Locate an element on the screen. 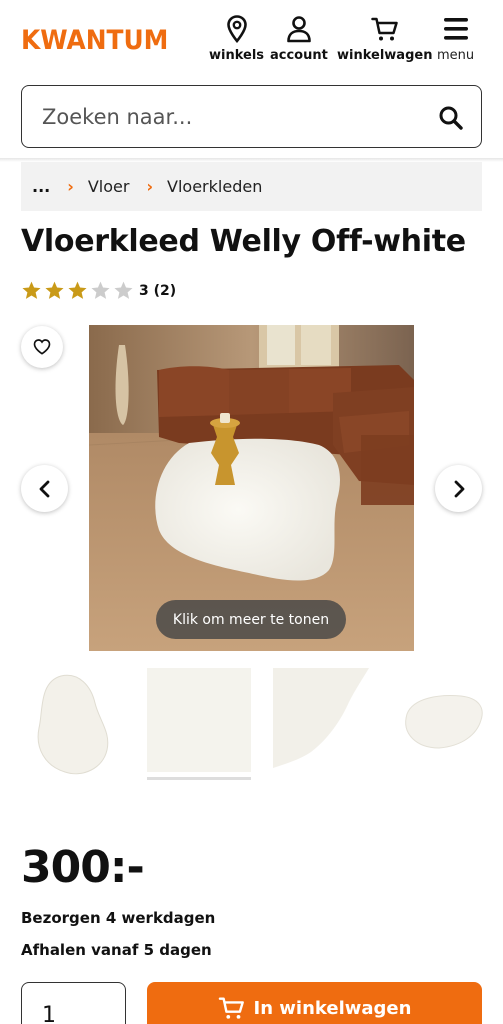 This screenshot has width=503, height=1024. nav-menu: menu is located at coordinates (455, 38).